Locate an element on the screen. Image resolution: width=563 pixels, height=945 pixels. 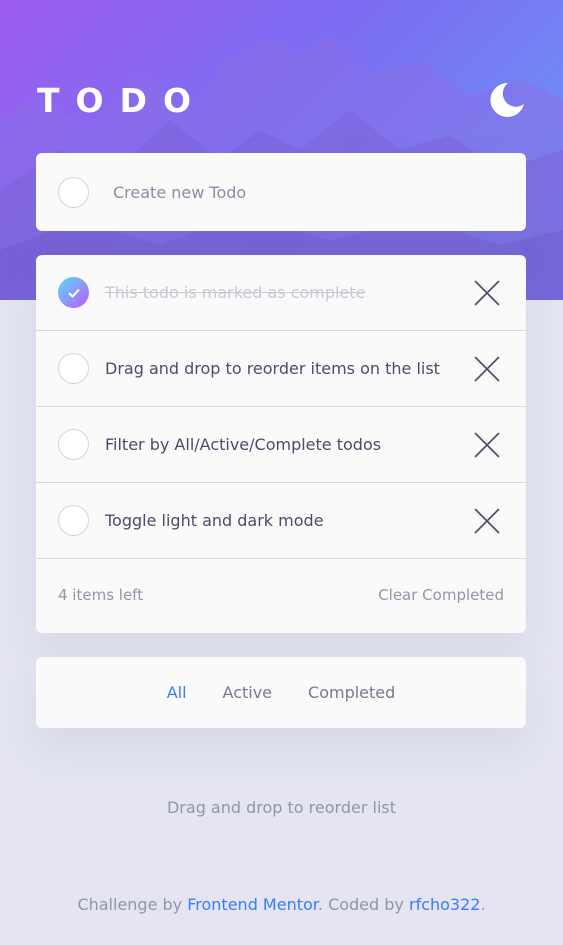
check-icon is located at coordinates (73, 293).